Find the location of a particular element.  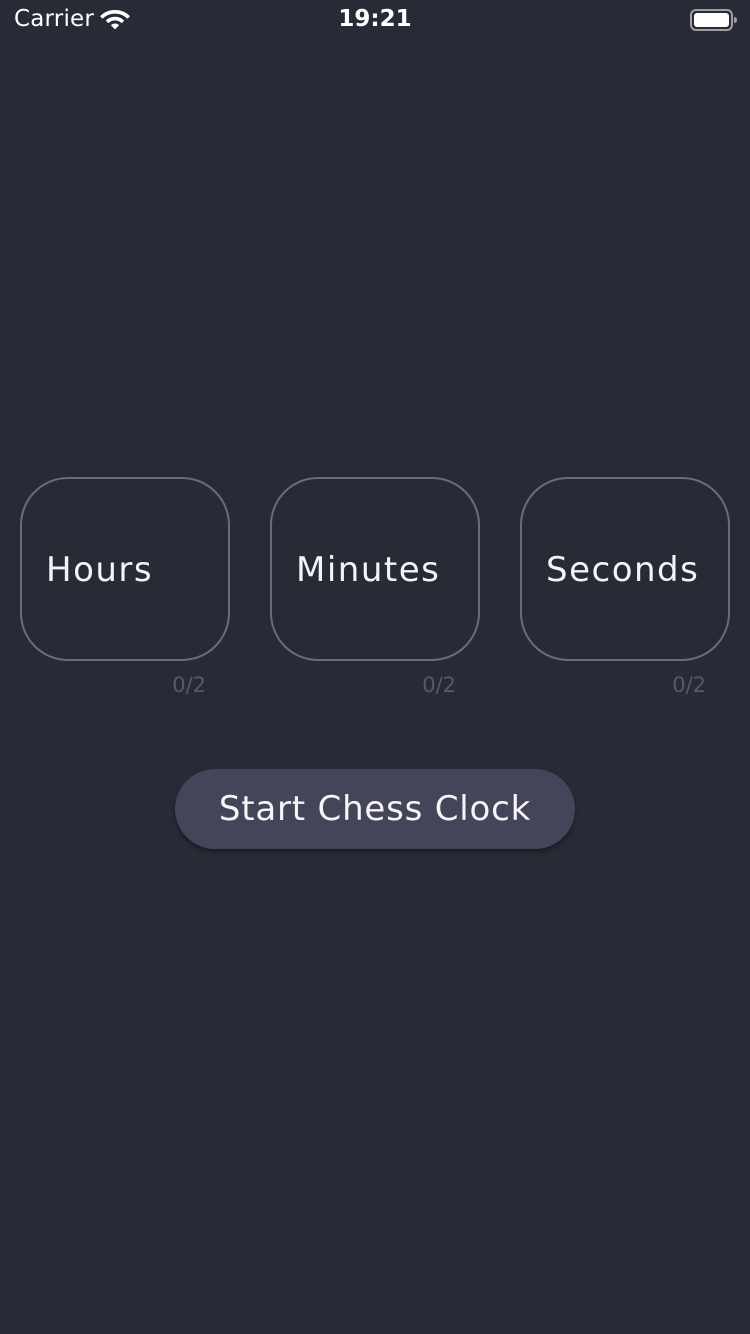

seconds-field-group: Seconds 0/2 is located at coordinates (625, 587).